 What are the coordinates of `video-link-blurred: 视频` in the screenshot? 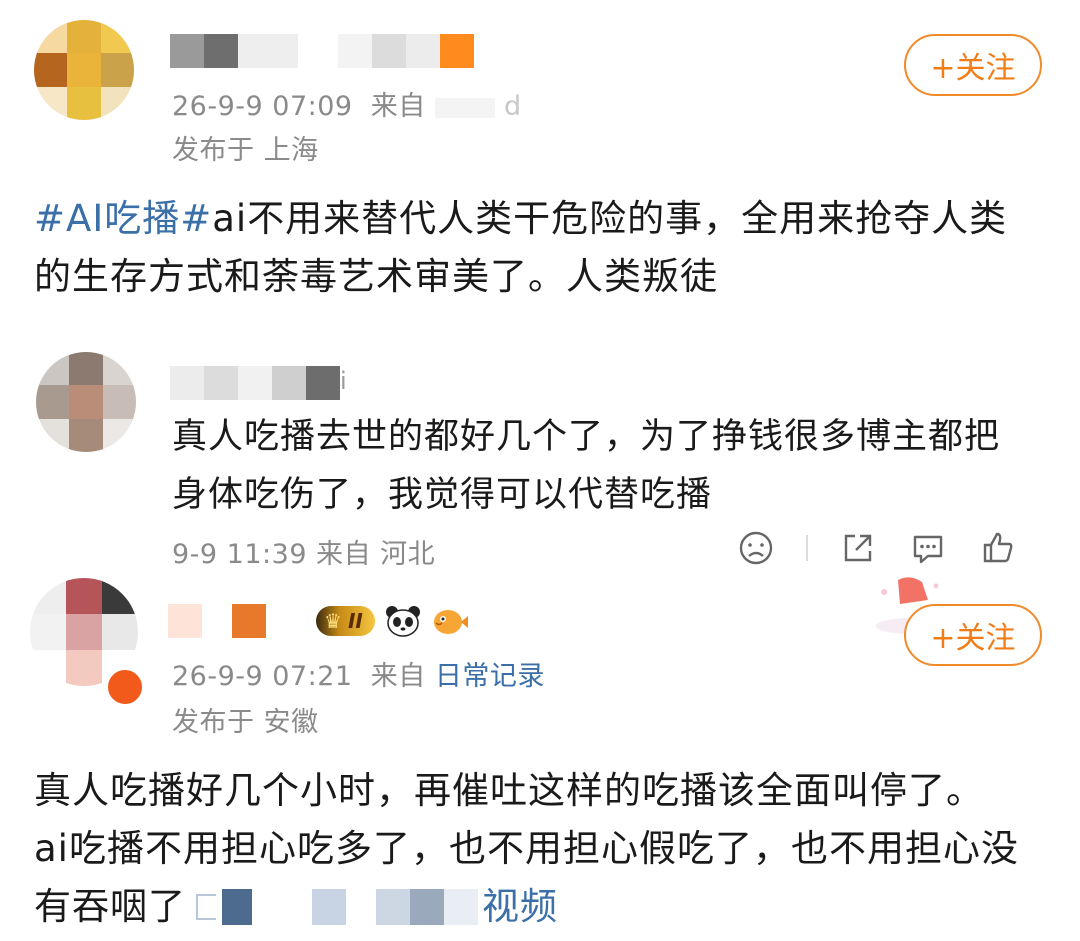 It's located at (377, 906).